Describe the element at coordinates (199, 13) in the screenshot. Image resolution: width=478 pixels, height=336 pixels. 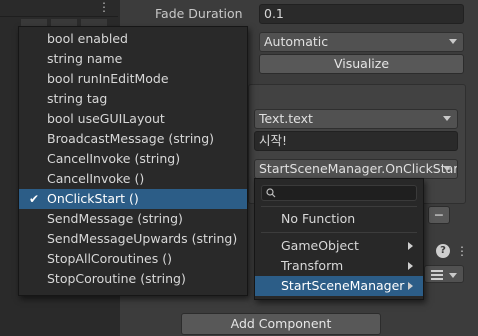
I see `fade-duration-label: Fade Duration` at that location.